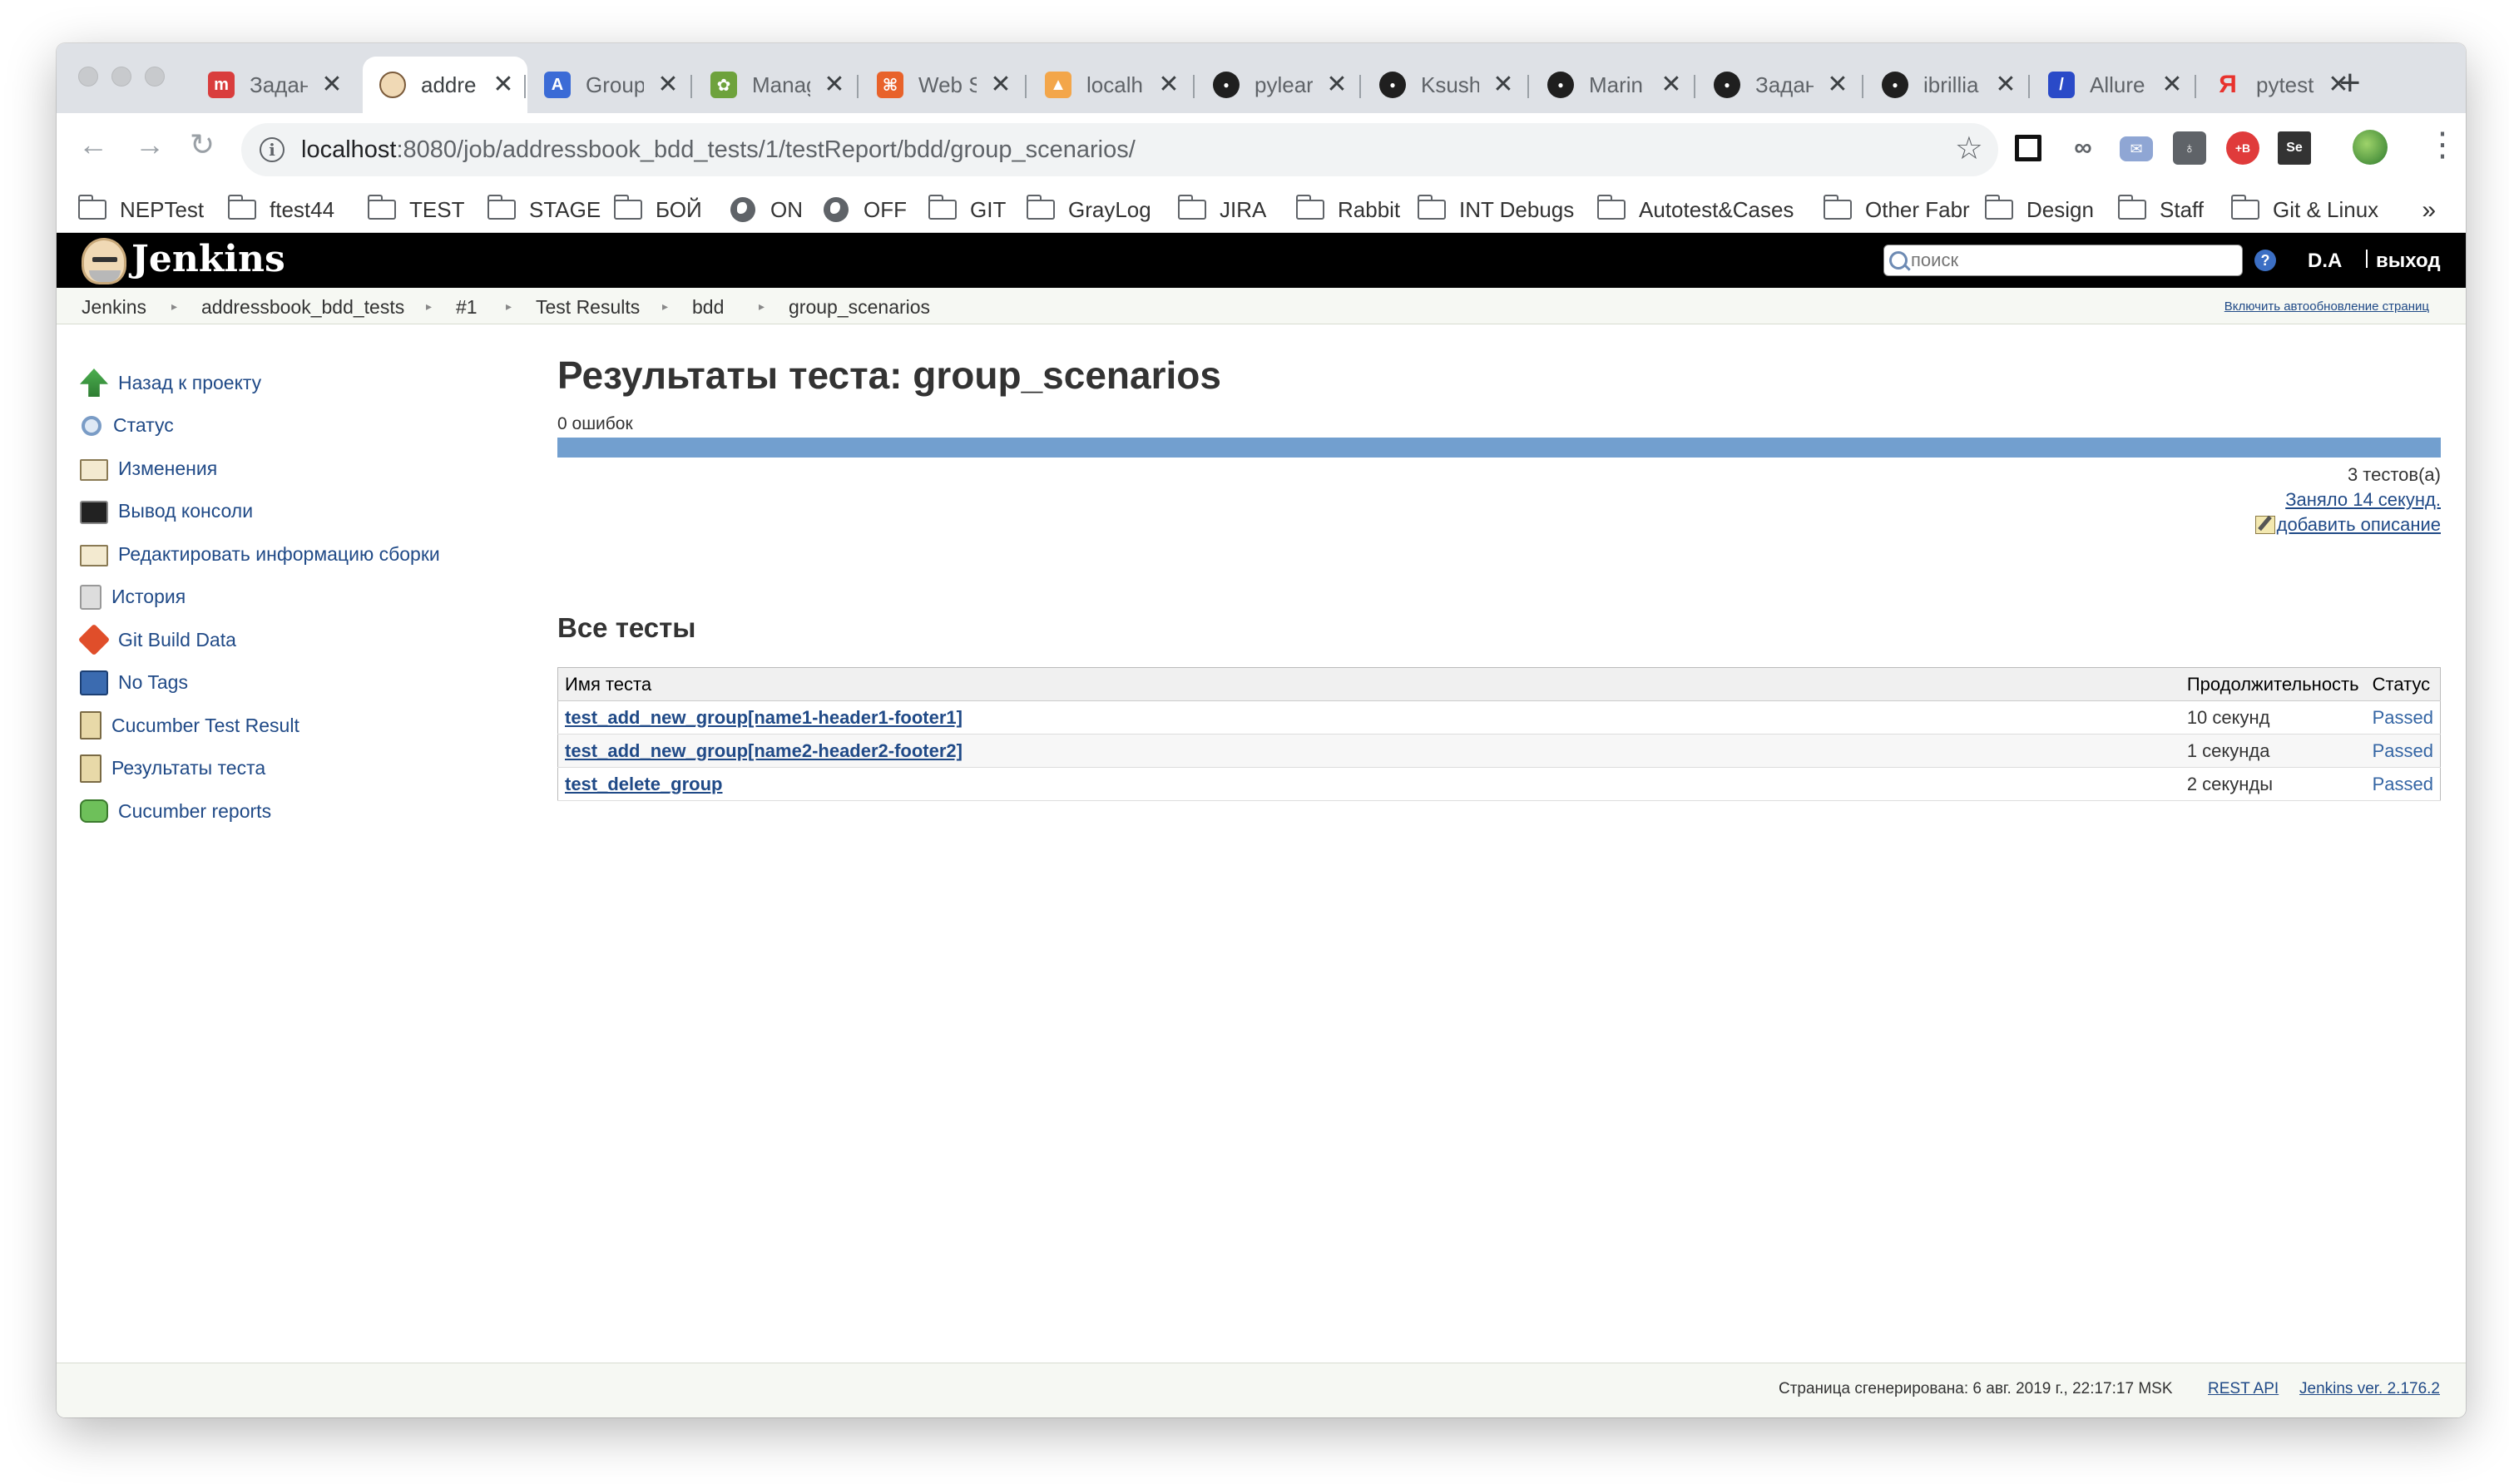 The height and width of the screenshot is (1484, 2509). I want to click on side-item: Вывод консоли, so click(166, 511).